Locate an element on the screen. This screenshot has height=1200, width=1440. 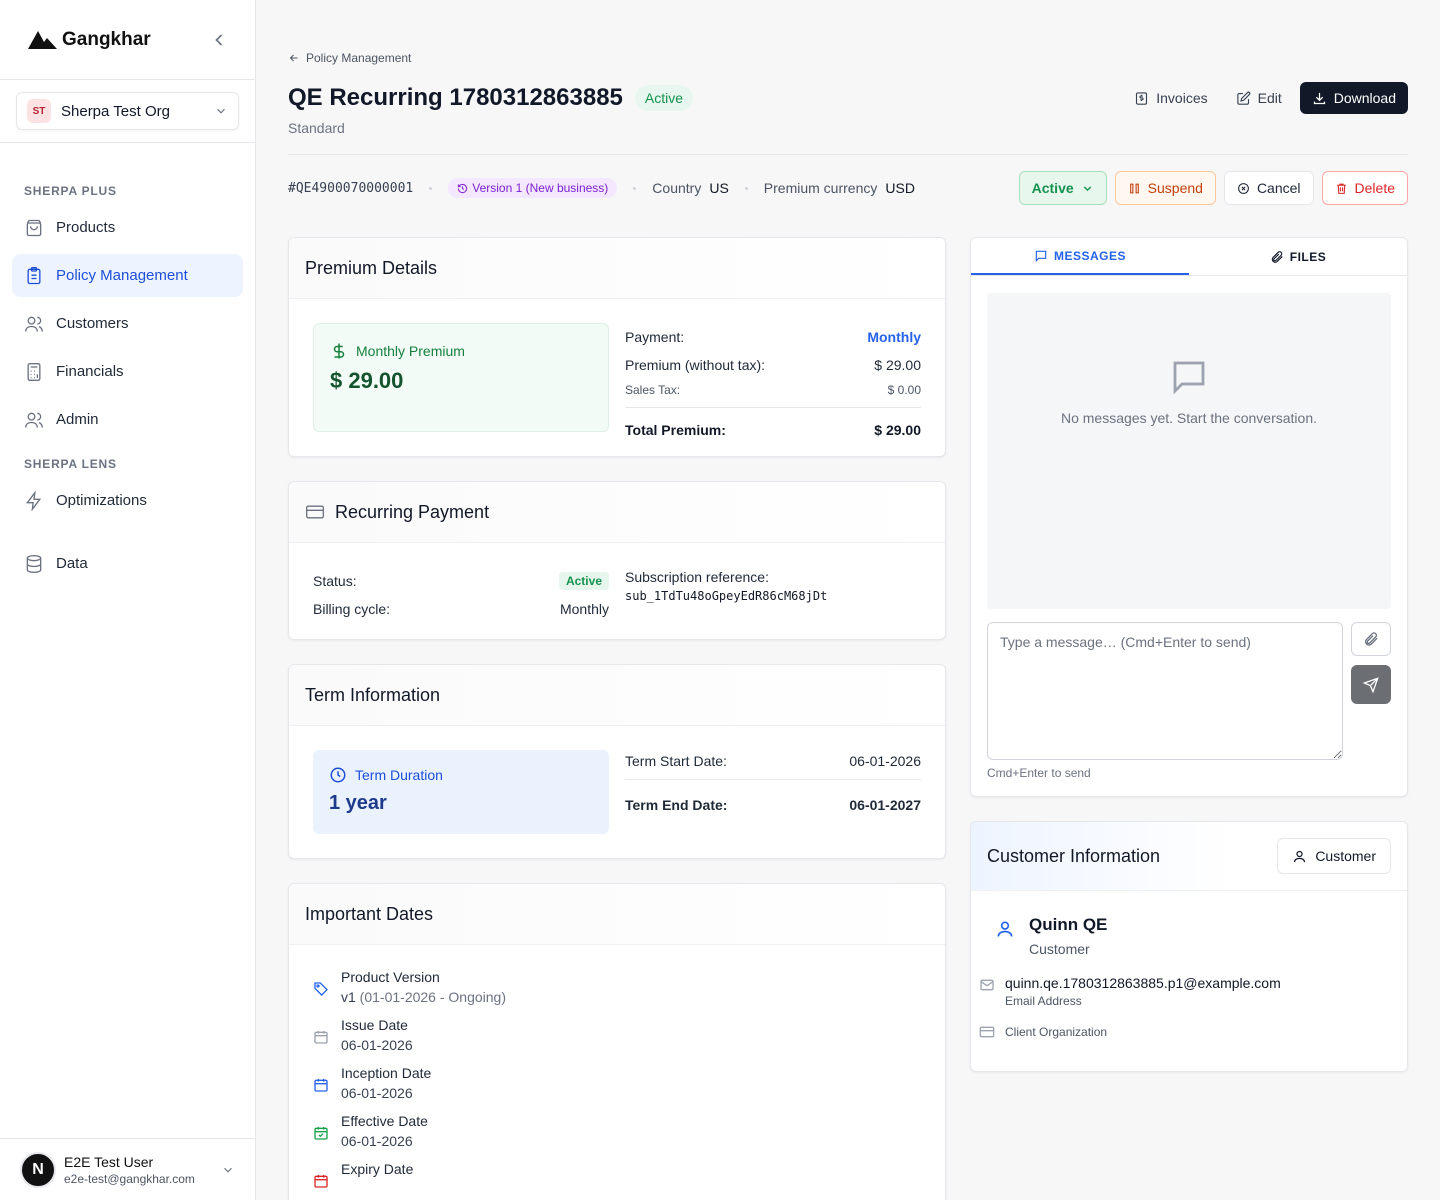
tab-files: FILES is located at coordinates (1298, 256).